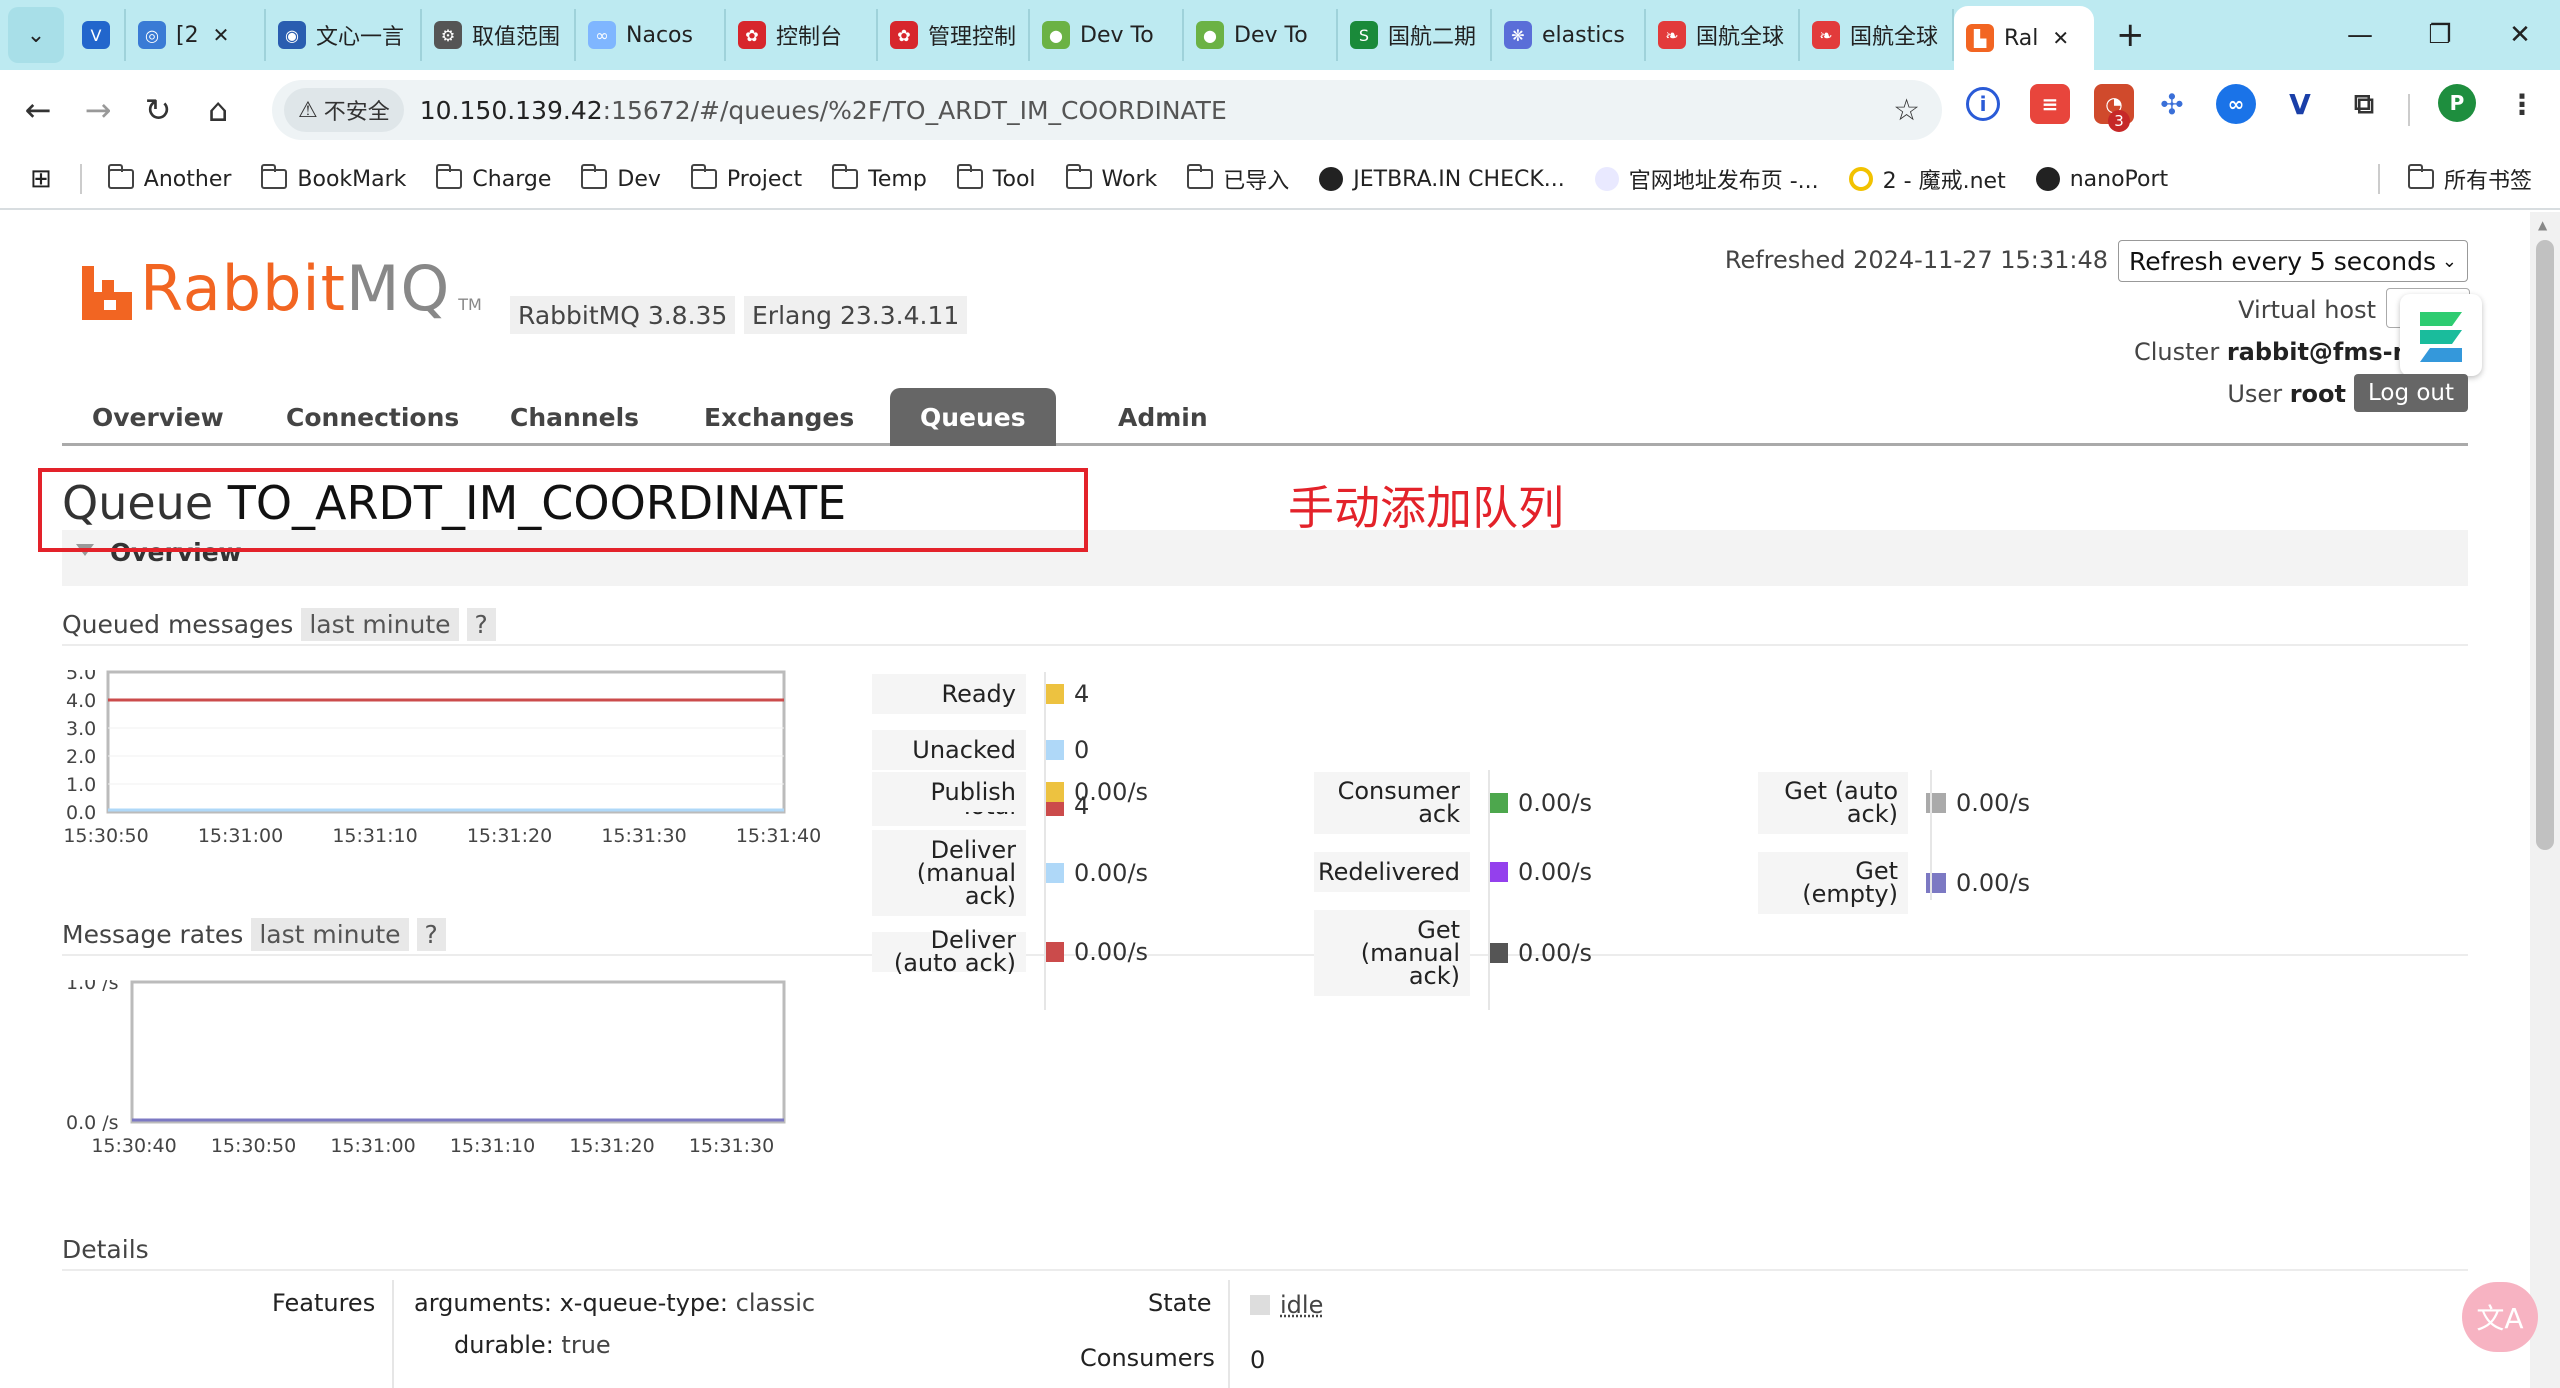 This screenshot has height=1388, width=2560. What do you see at coordinates (2500, 1317) in the screenshot?
I see `translate-icon: 文A` at bounding box center [2500, 1317].